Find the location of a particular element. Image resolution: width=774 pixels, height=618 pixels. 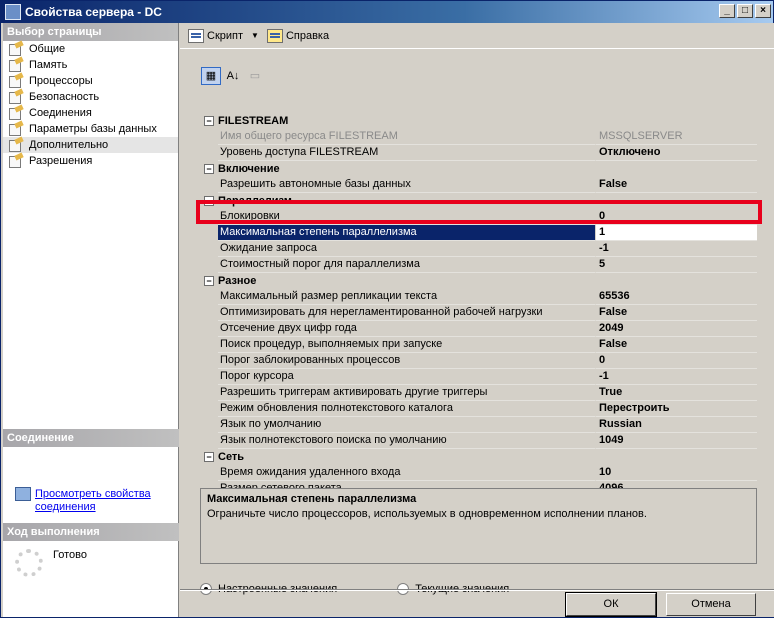

property-name: Поиск процедур, выполняемых при запуске is located at coordinates (407, 345).